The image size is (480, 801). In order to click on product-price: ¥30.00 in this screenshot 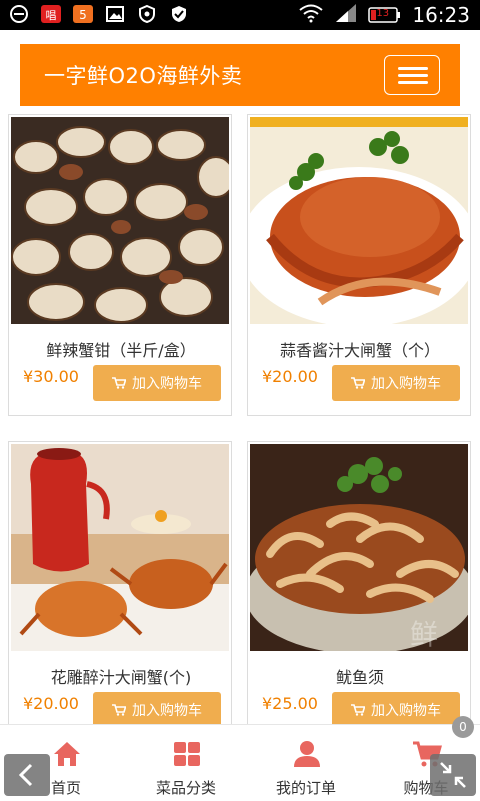, I will do `click(51, 376)`.